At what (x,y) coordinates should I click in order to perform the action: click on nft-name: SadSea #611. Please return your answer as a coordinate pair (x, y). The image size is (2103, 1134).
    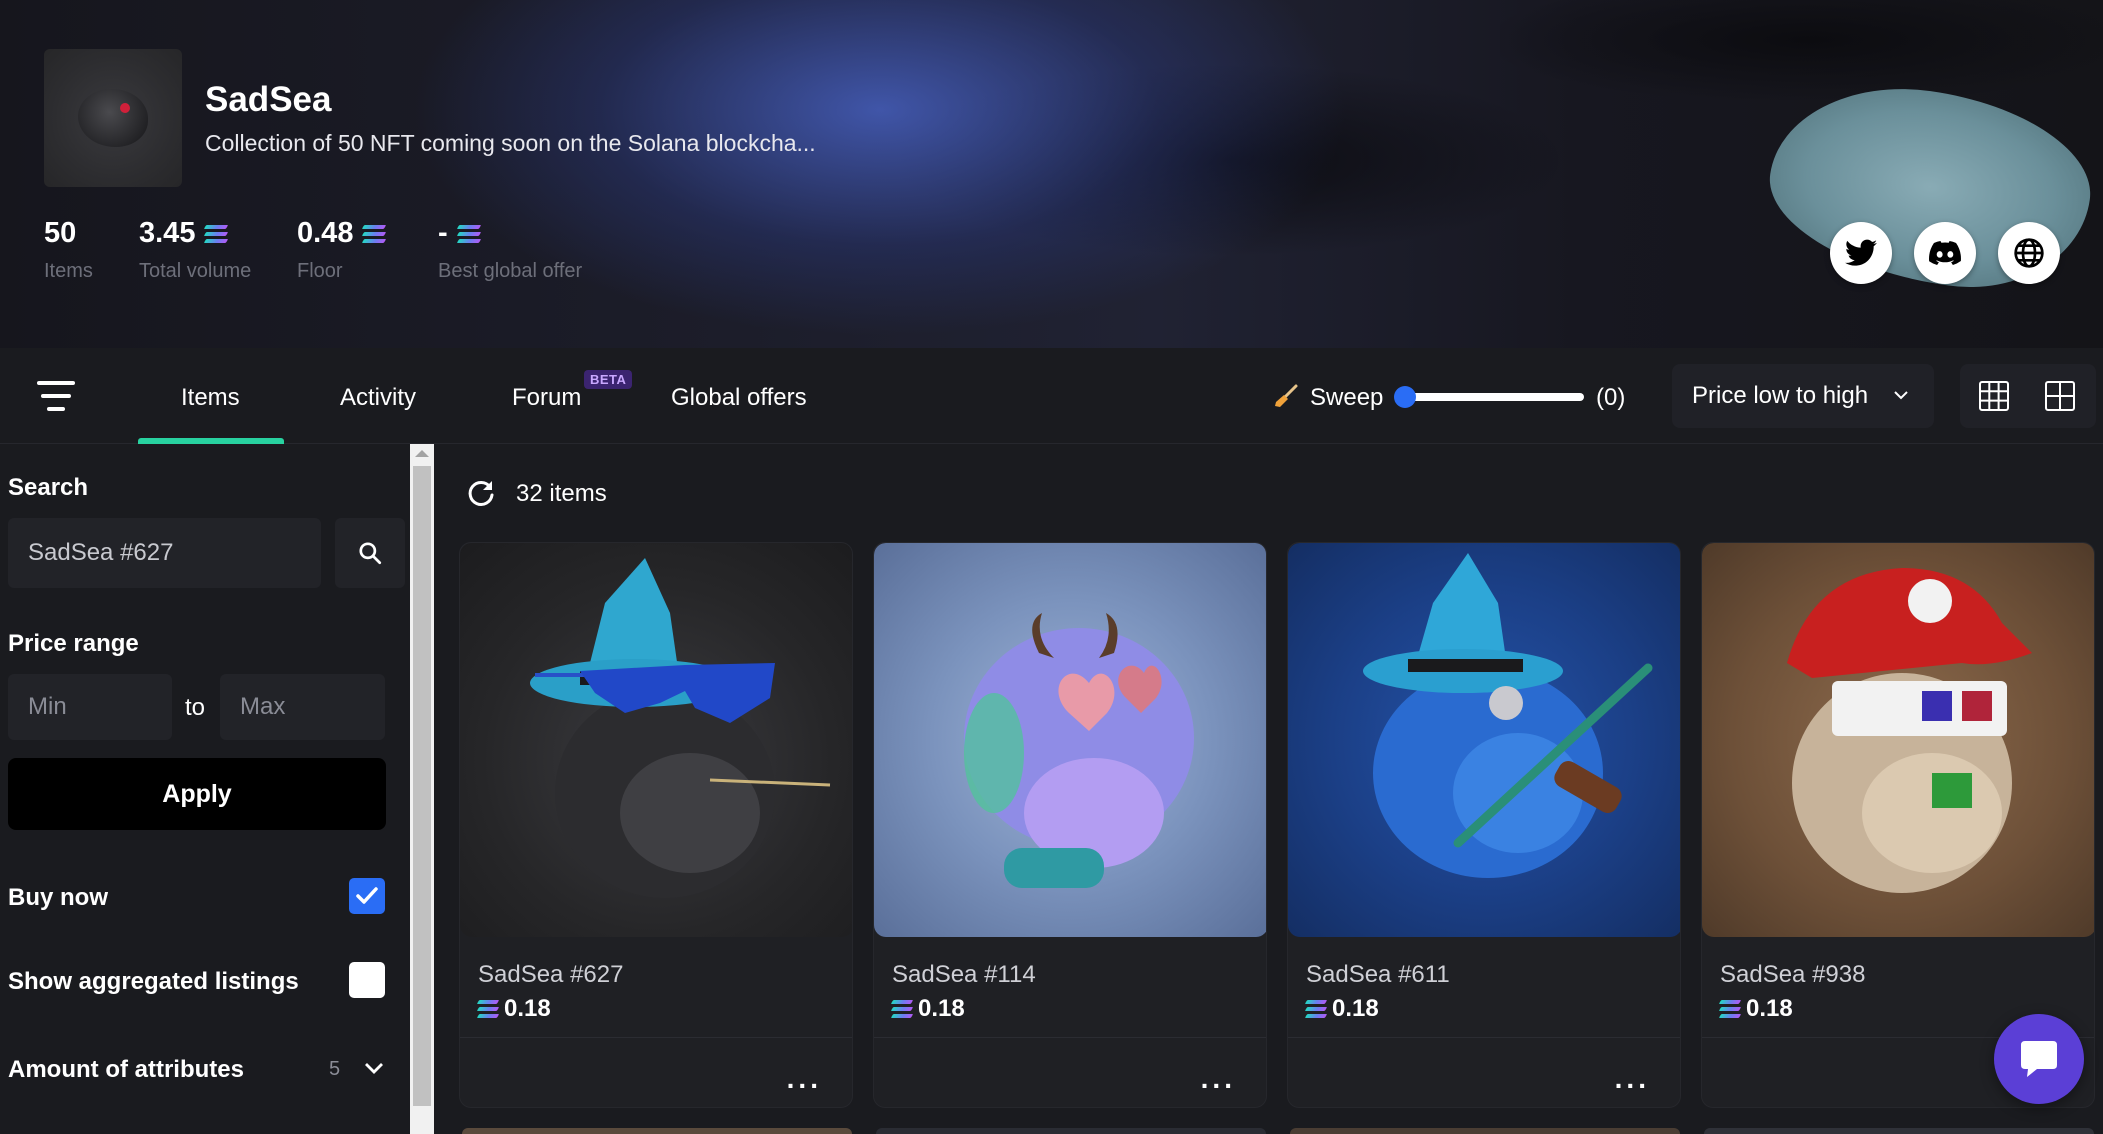
    Looking at the image, I should click on (1378, 975).